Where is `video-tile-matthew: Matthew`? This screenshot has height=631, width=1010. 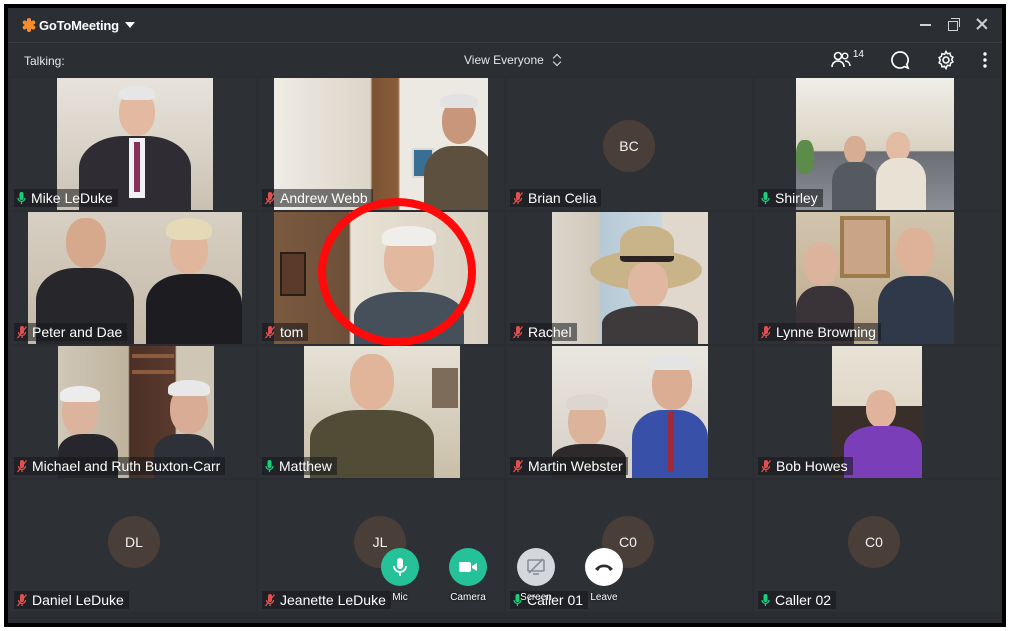
video-tile-matthew: Matthew is located at coordinates (381, 412).